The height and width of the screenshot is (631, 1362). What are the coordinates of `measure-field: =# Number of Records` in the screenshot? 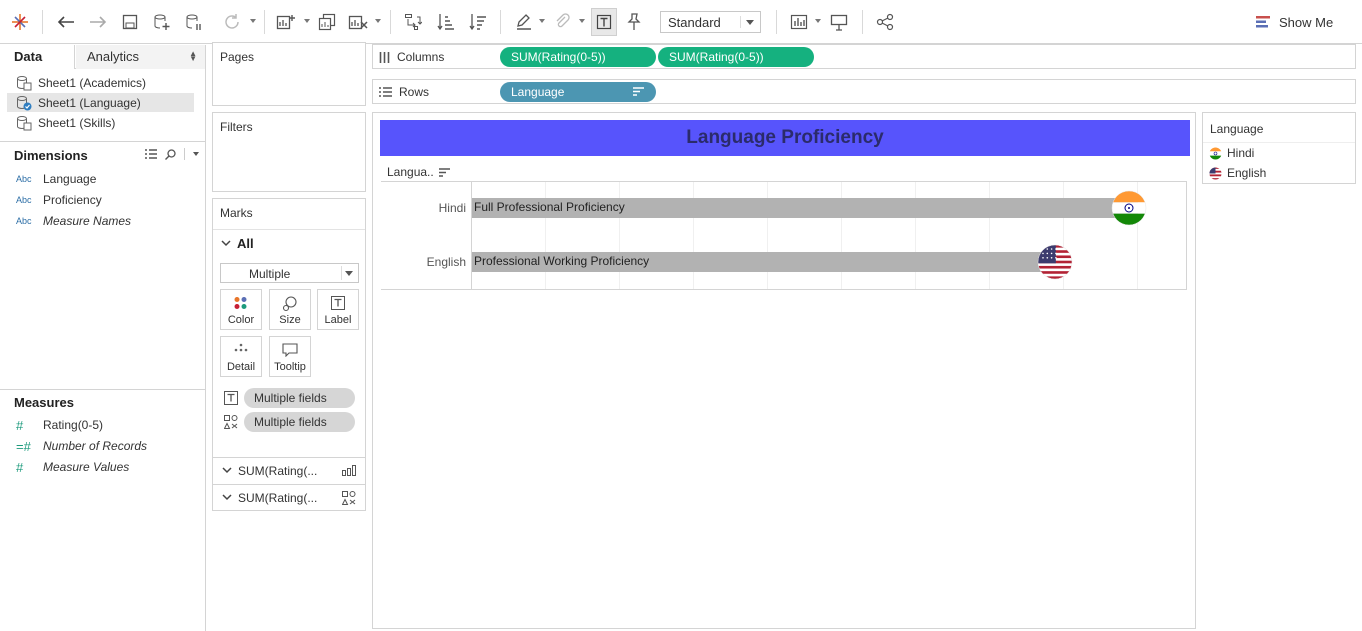 It's located at (81, 446).